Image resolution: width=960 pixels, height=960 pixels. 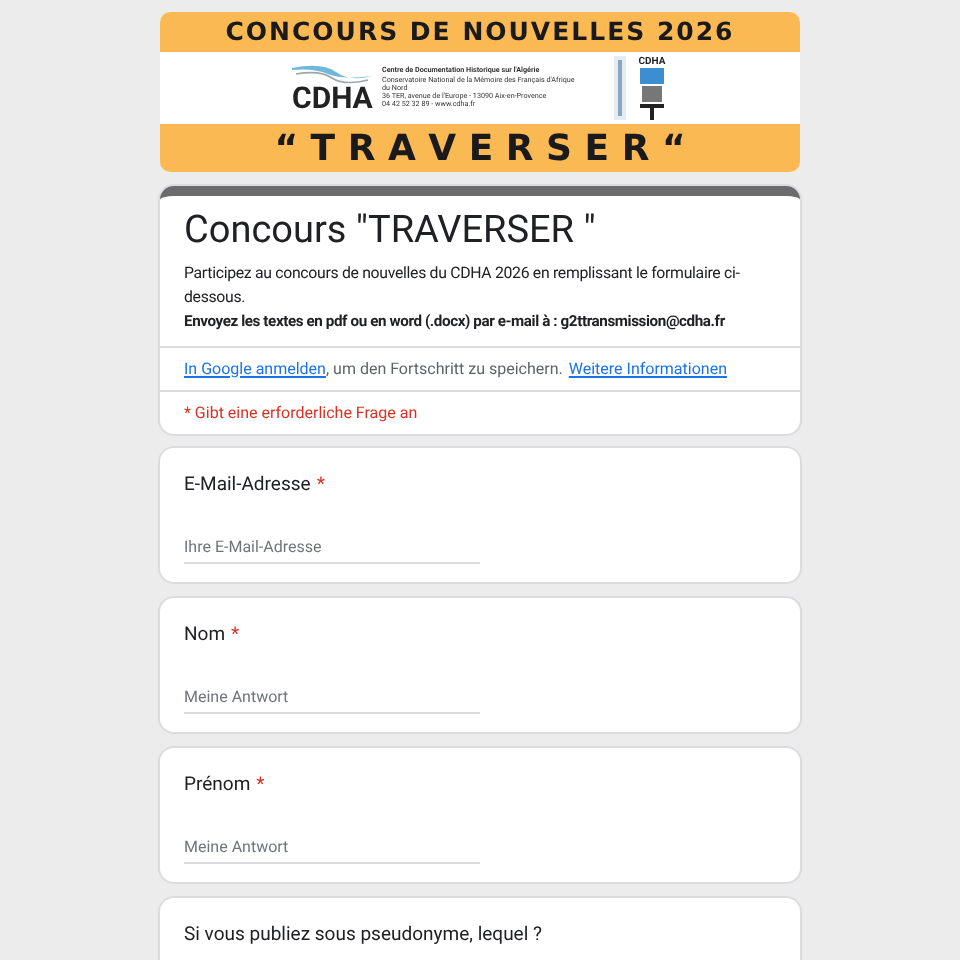 What do you see at coordinates (332, 98) in the screenshot?
I see `logo-text: CDHA` at bounding box center [332, 98].